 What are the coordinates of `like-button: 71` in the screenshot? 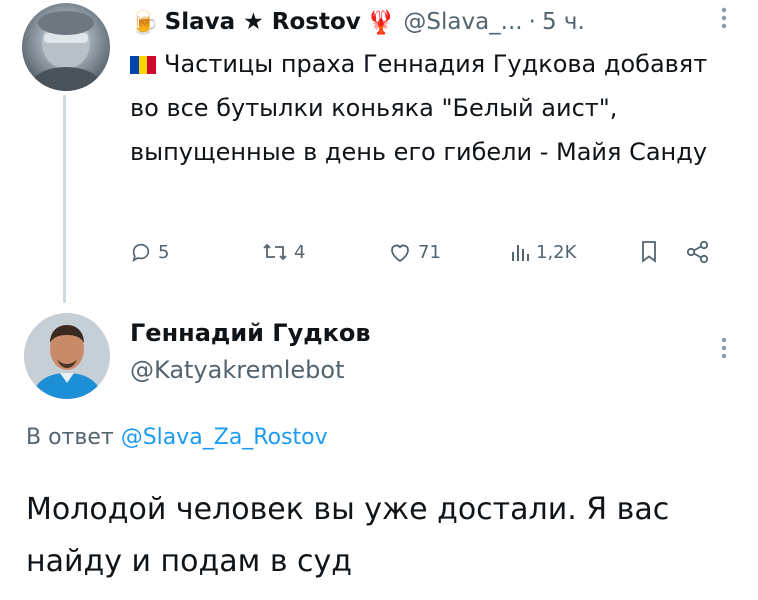 It's located at (414, 252).